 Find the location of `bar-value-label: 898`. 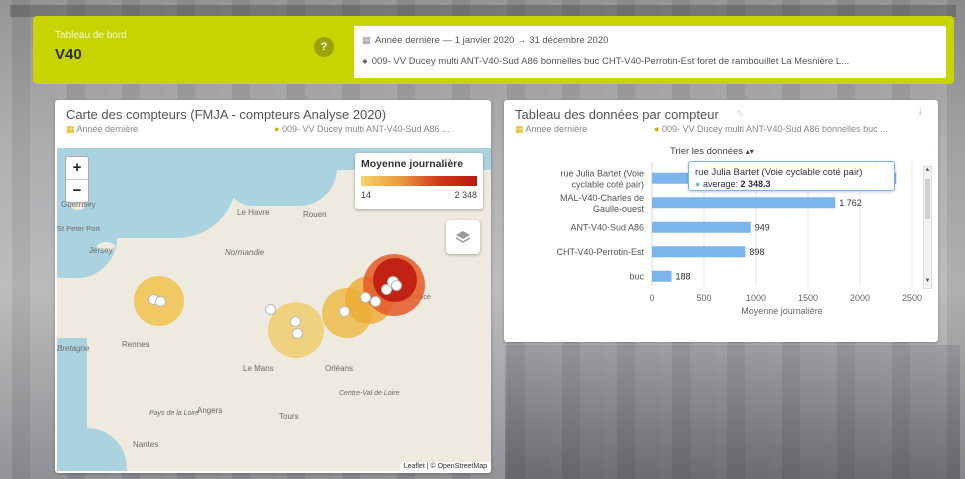

bar-value-label: 898 is located at coordinates (756, 252).